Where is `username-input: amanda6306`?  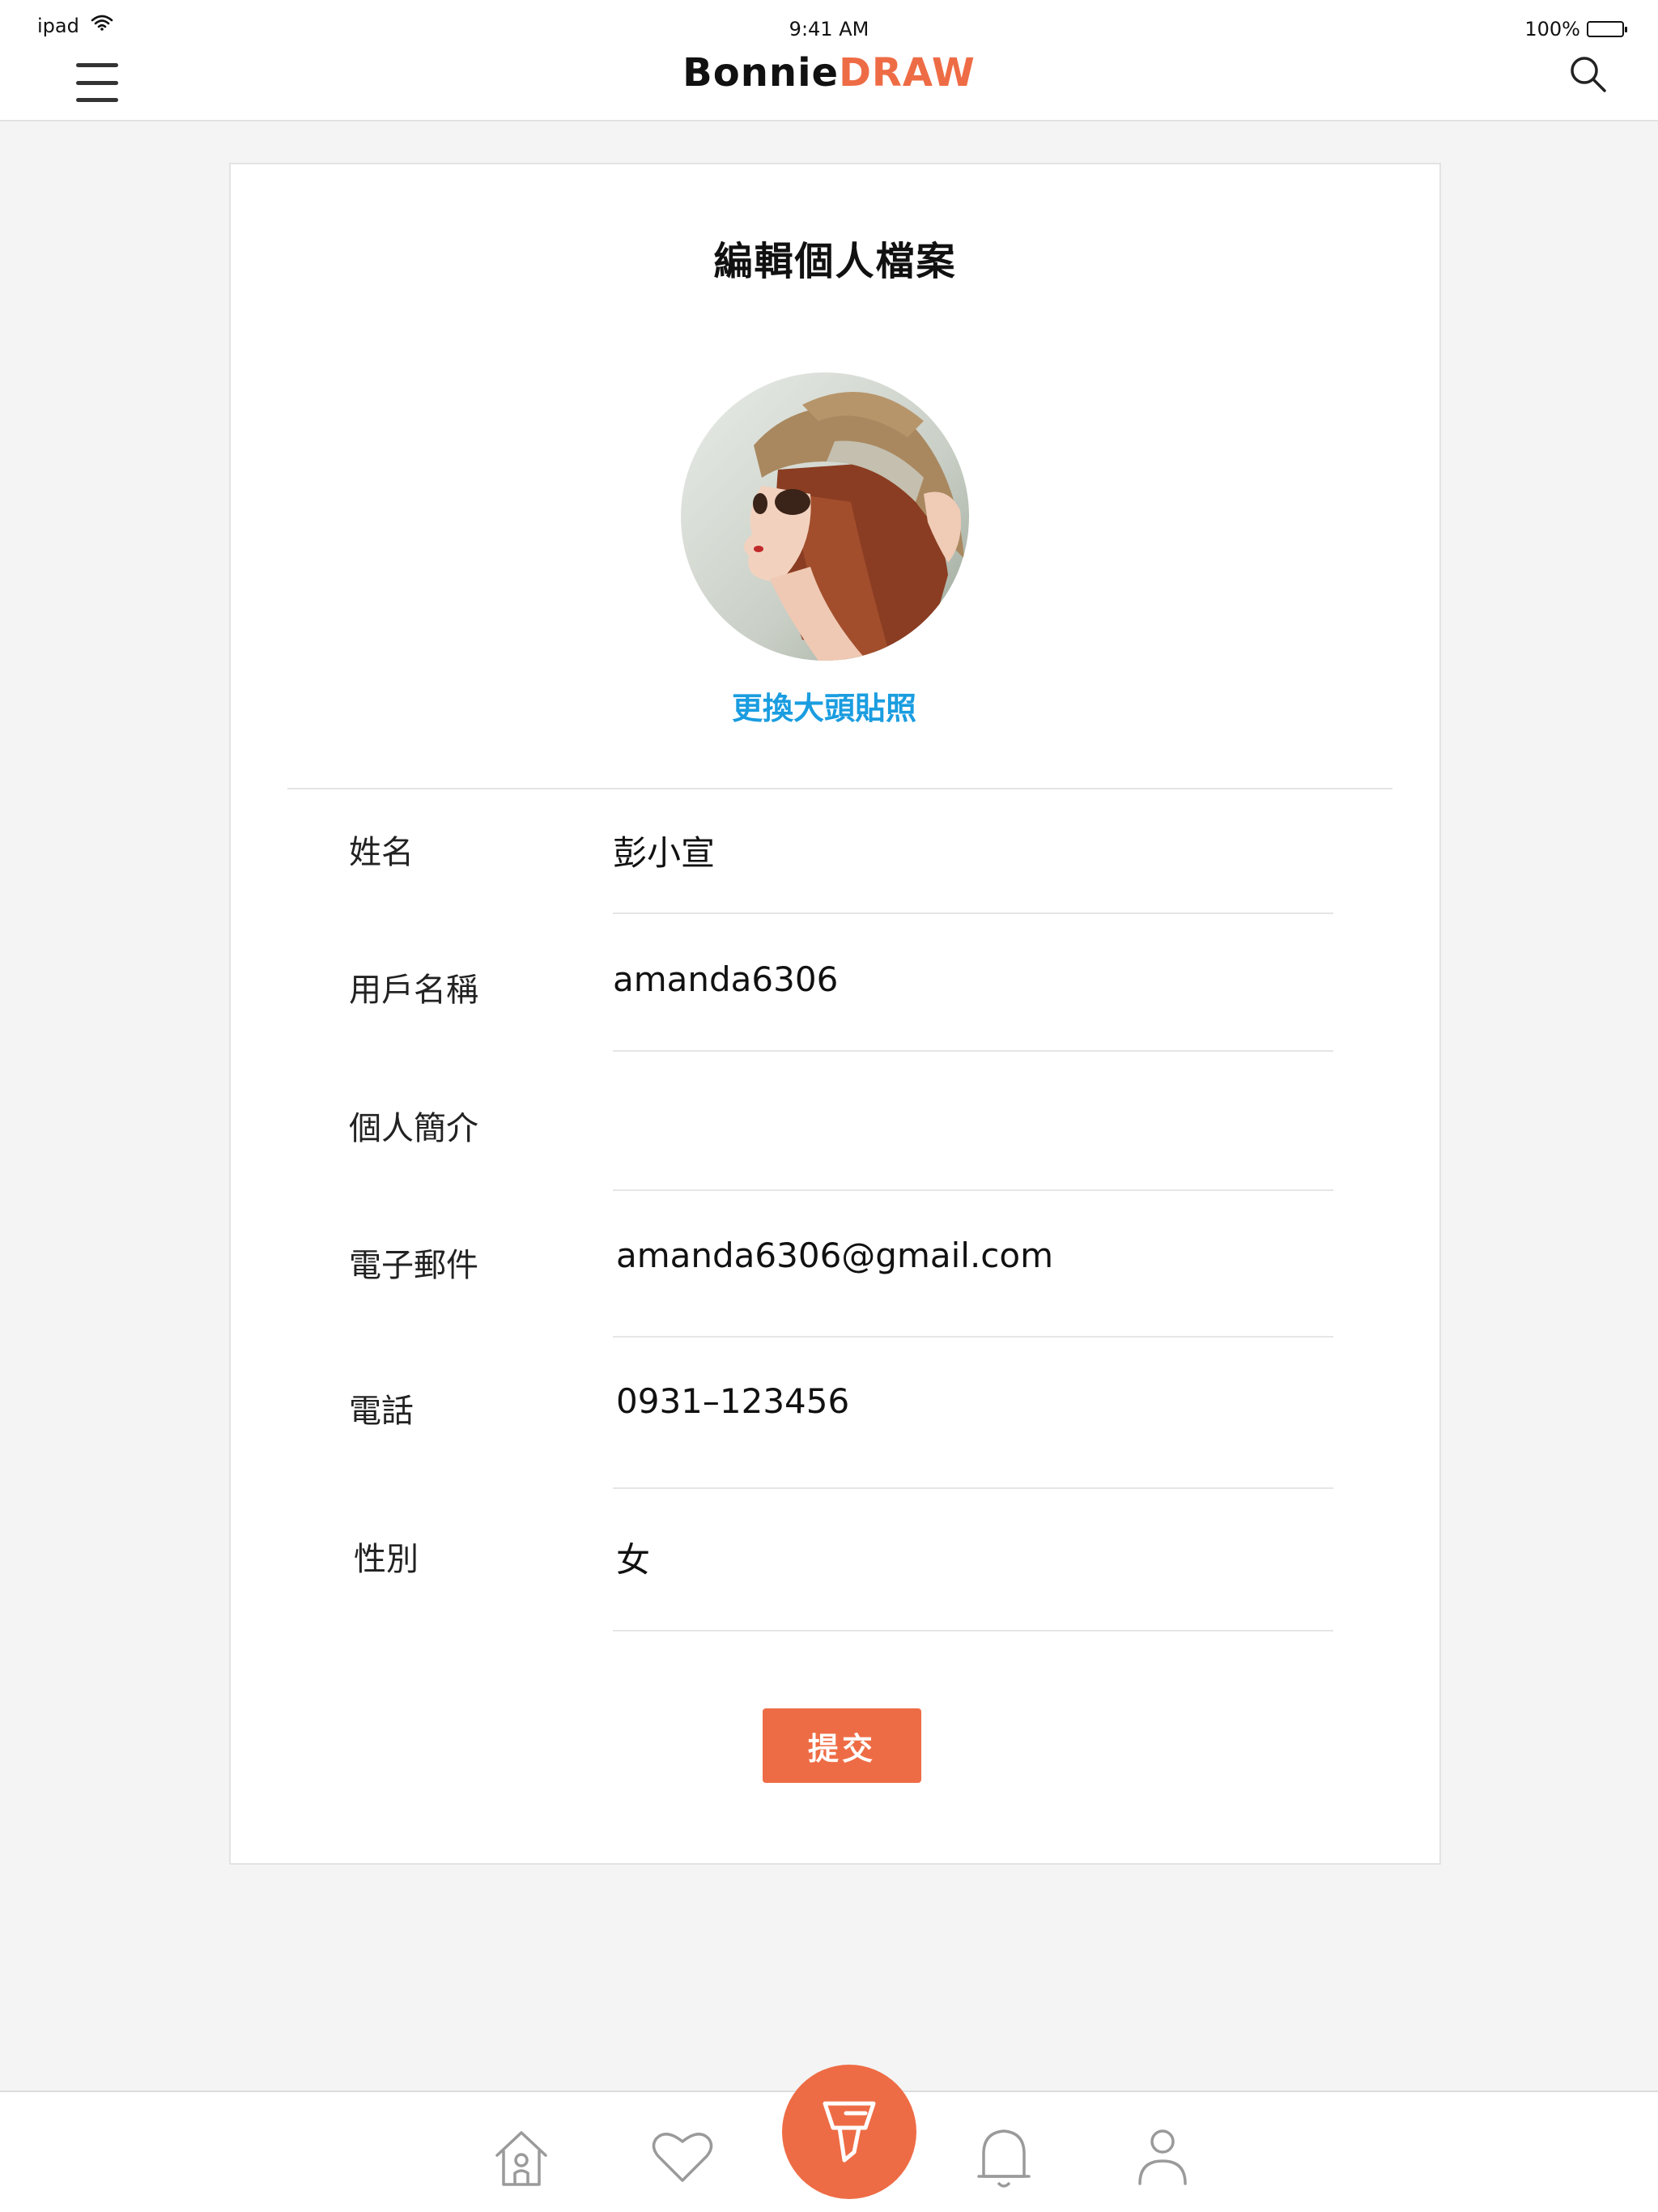
username-input: amanda6306 is located at coordinates (725, 979).